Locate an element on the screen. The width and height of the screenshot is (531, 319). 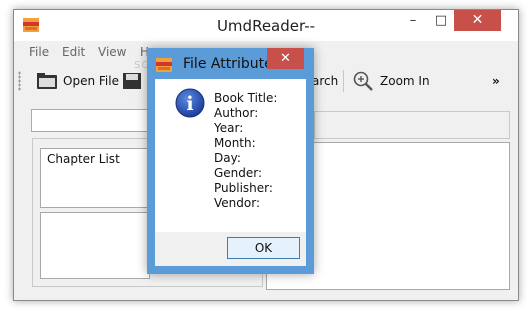
attr-author: Author: is located at coordinates (236, 113).